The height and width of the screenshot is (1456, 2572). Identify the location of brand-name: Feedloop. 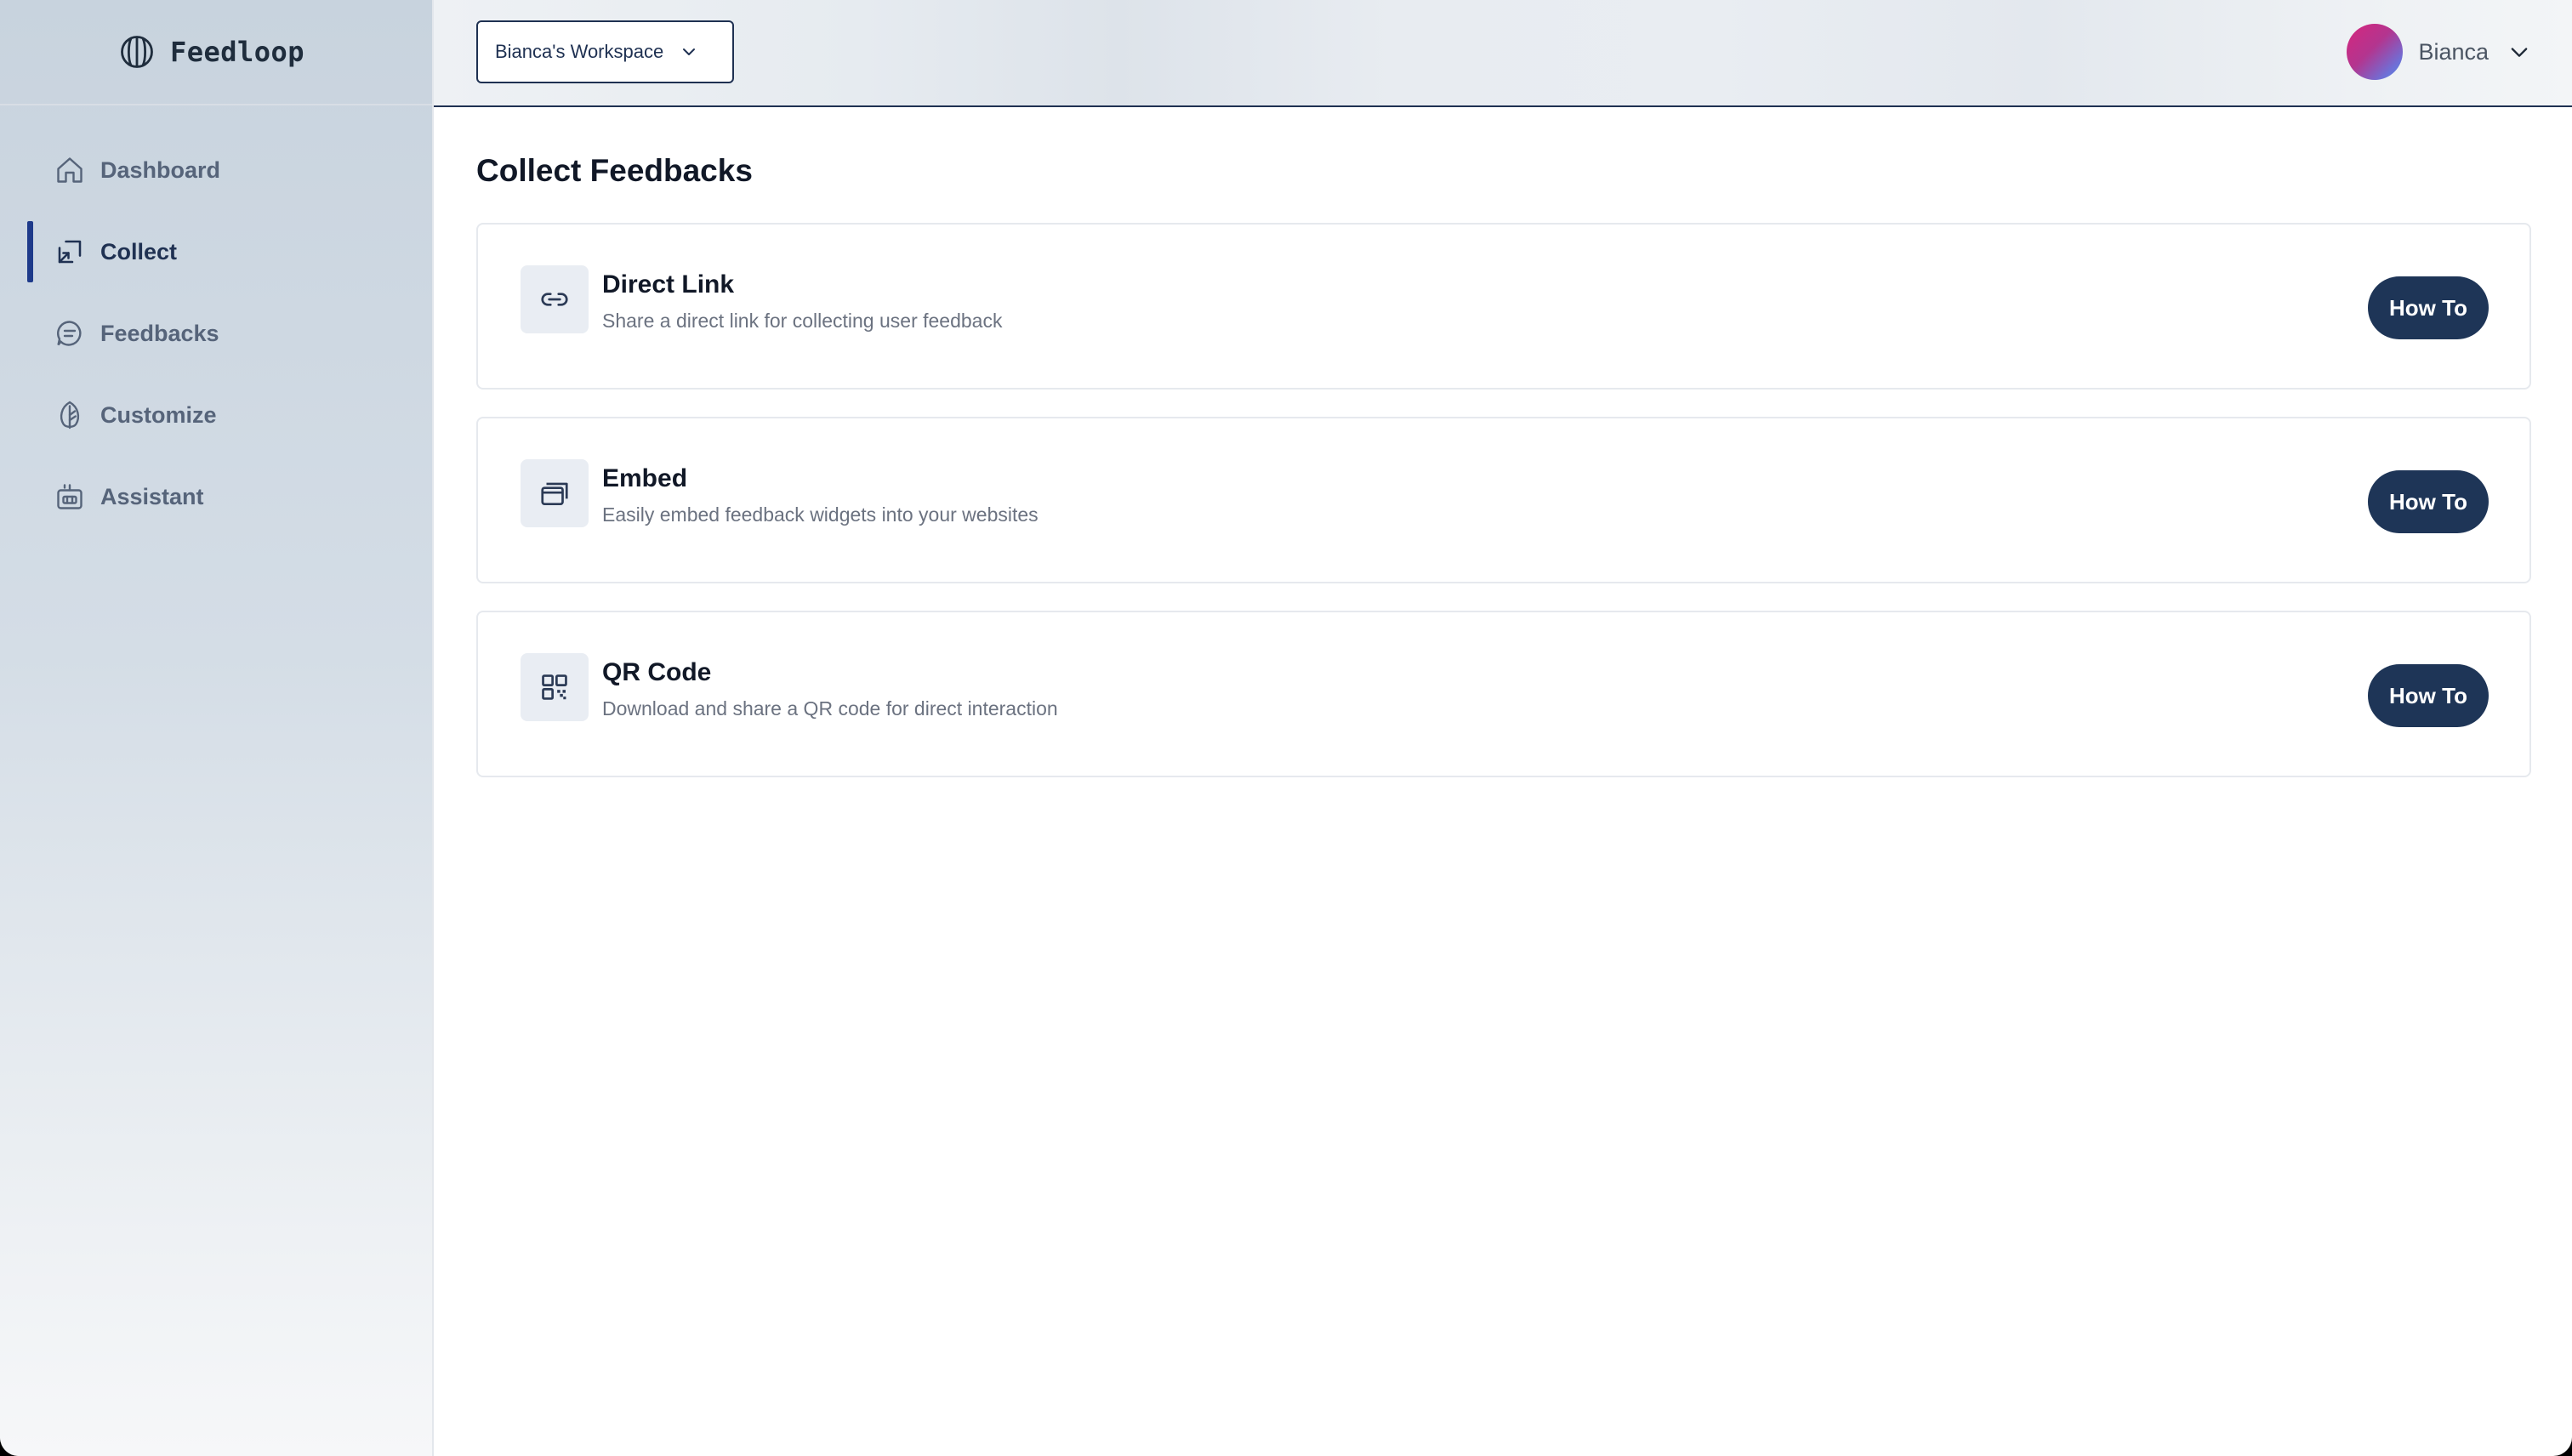
(237, 52).